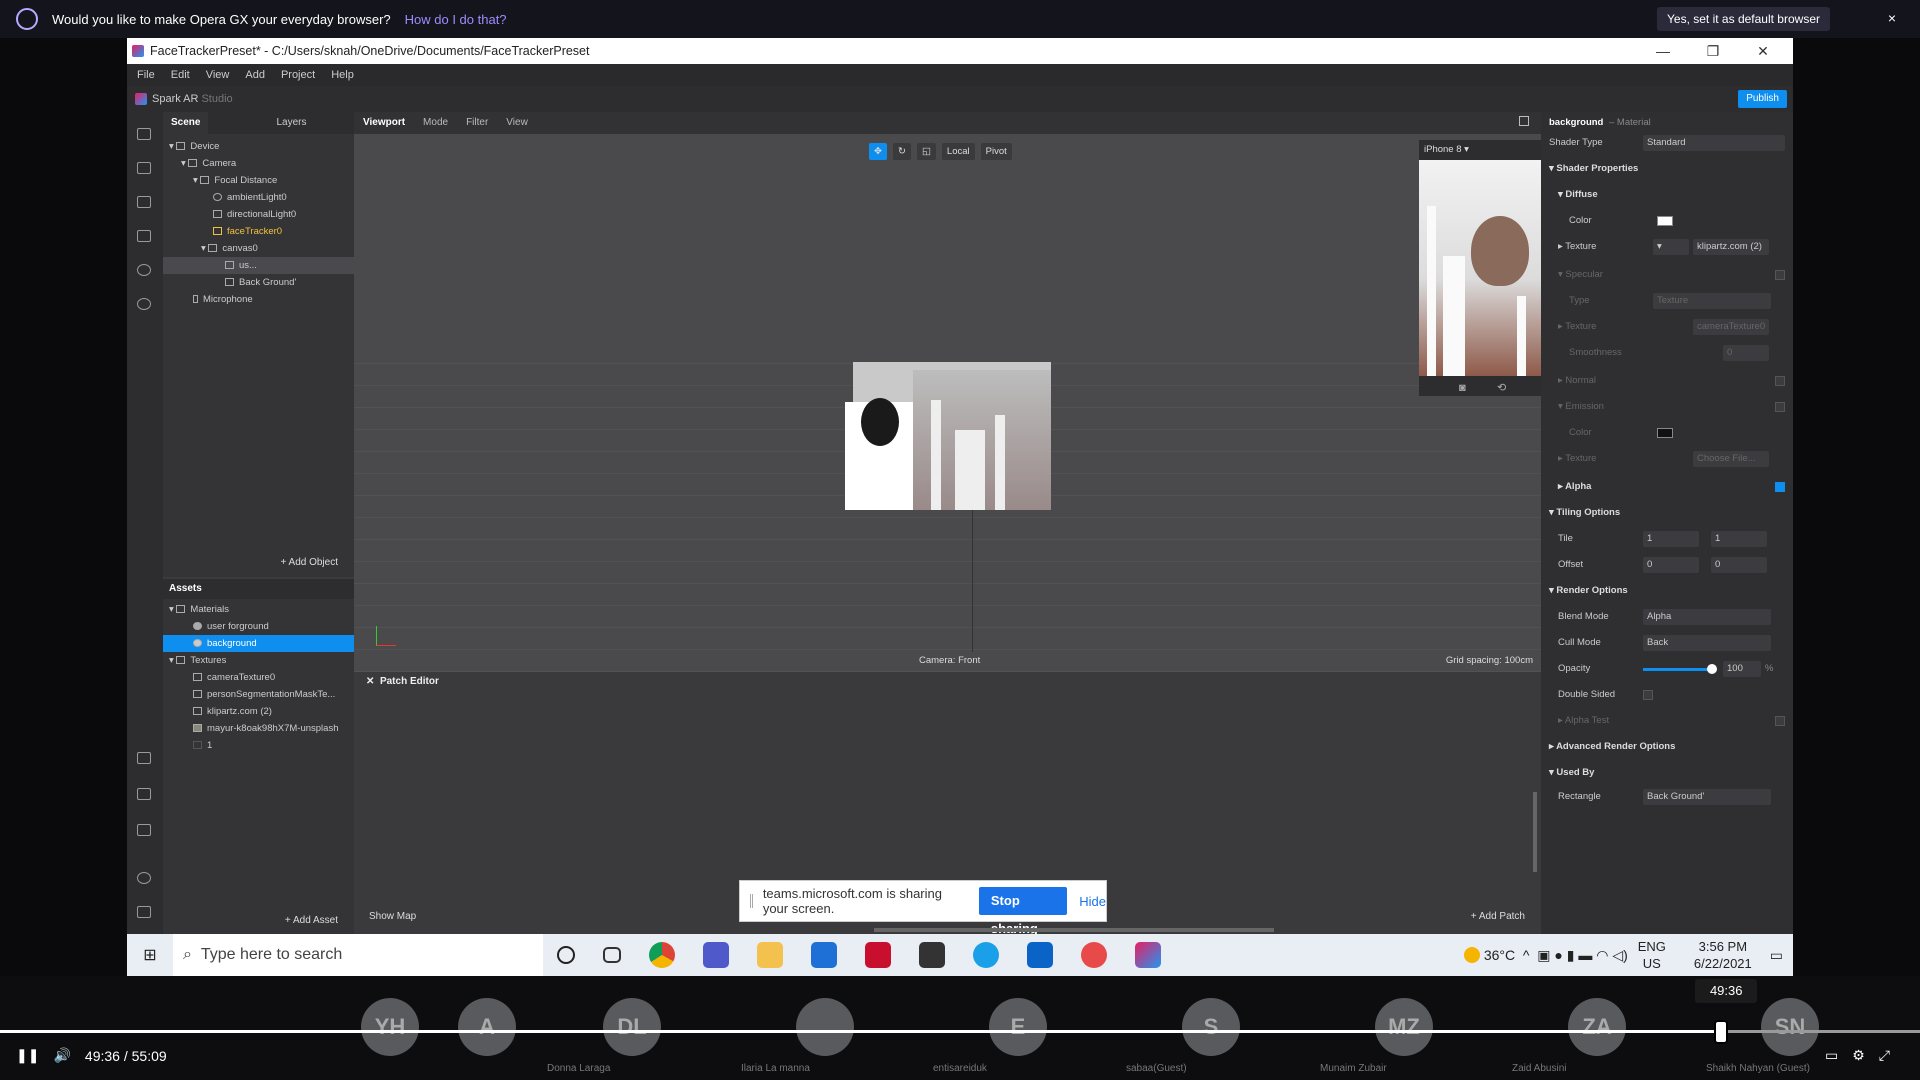 This screenshot has width=1920, height=1080. I want to click on menu-edit: Edit, so click(180, 75).